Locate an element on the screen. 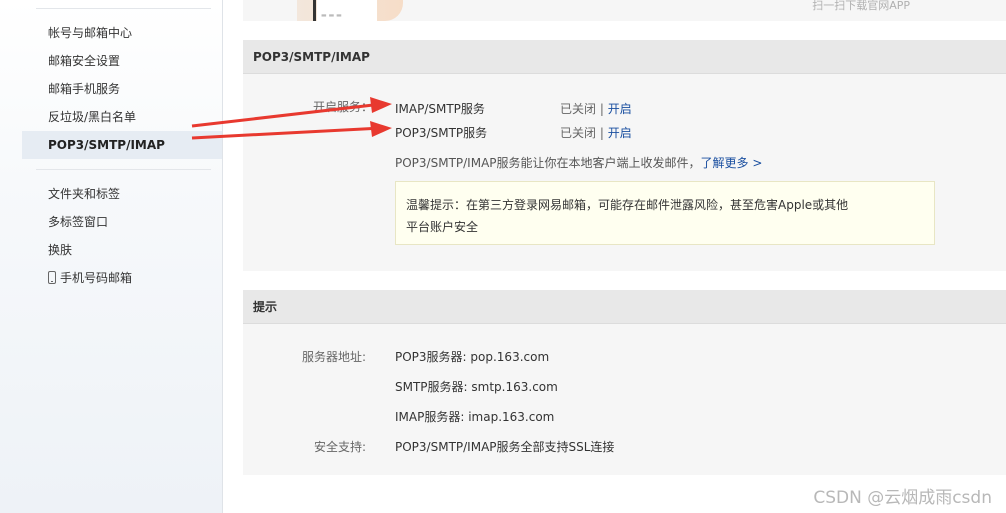  security-support-label: 安全支持: is located at coordinates (340, 447).